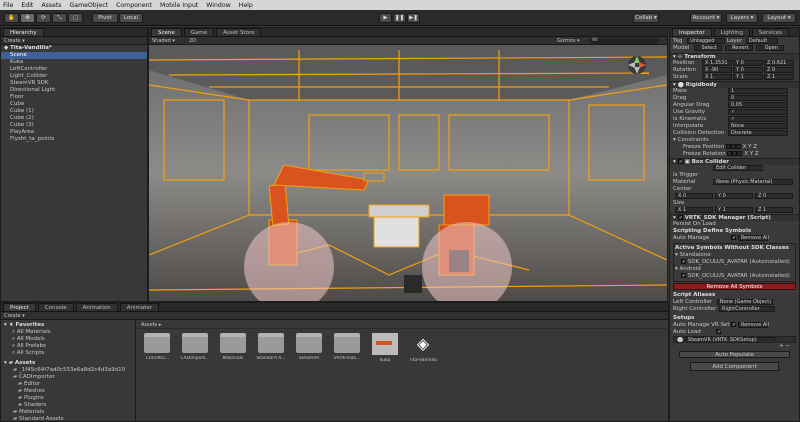  I want to click on hierarchy-item: PlayArea, so click(74, 132).